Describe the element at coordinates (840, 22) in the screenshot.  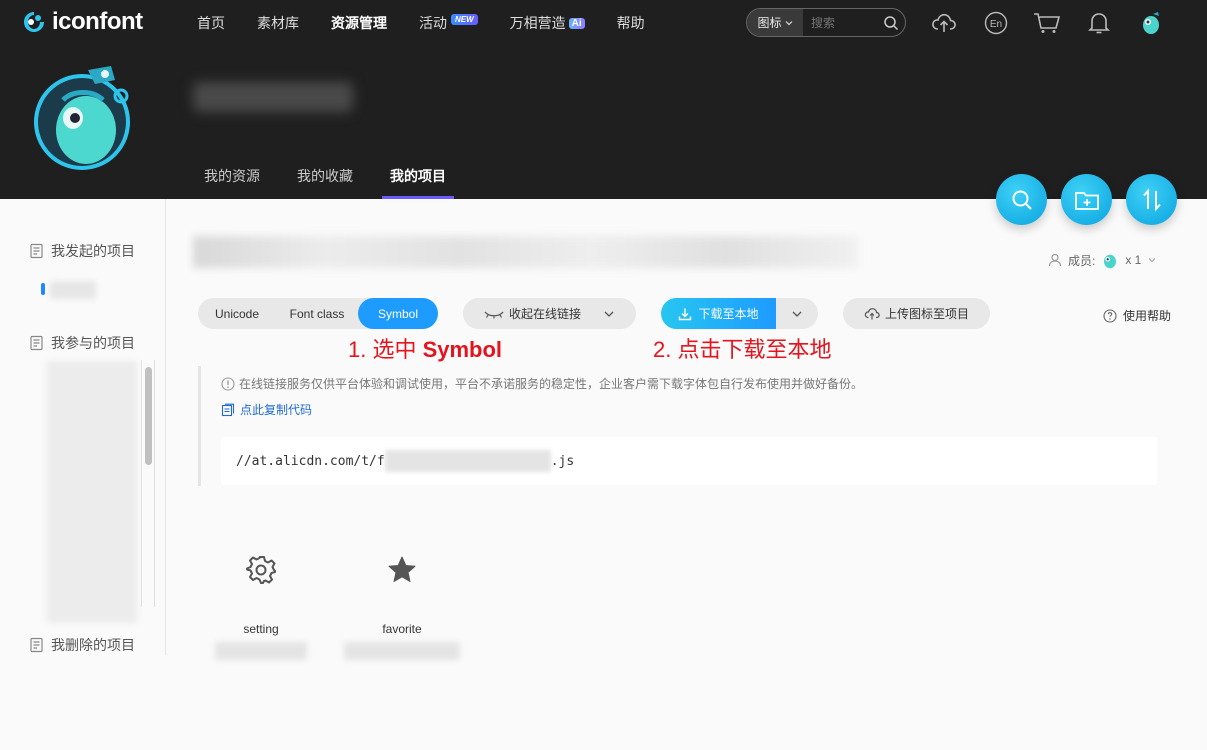
I see `search-input` at that location.